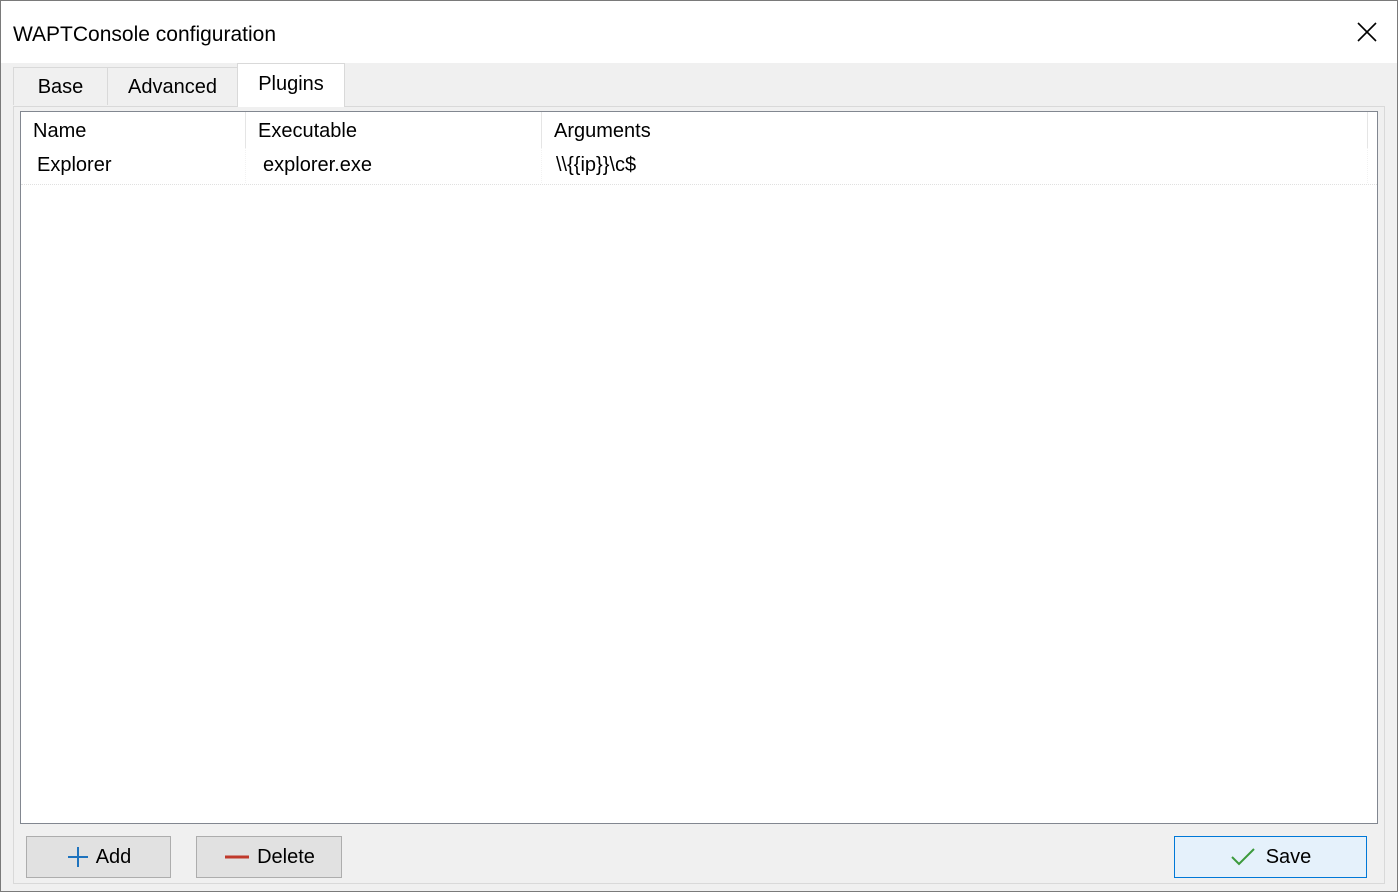 This screenshot has width=1398, height=892. I want to click on column-header-arguments: Arguments, so click(955, 130).